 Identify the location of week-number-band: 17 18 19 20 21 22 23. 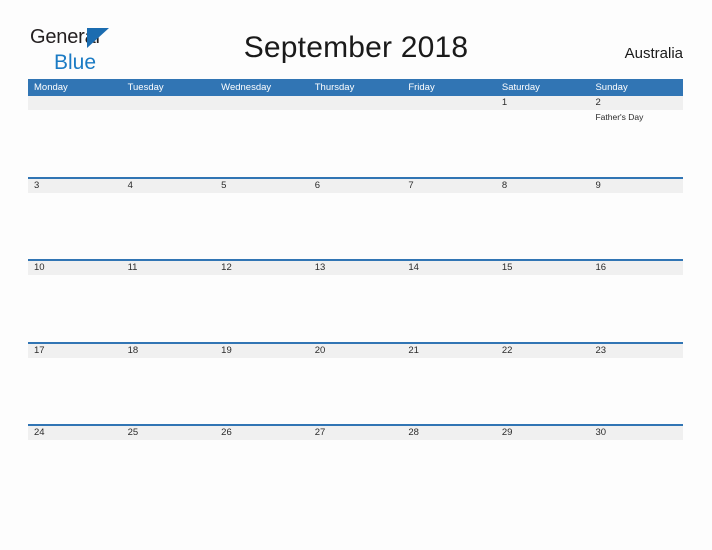
(355, 350).